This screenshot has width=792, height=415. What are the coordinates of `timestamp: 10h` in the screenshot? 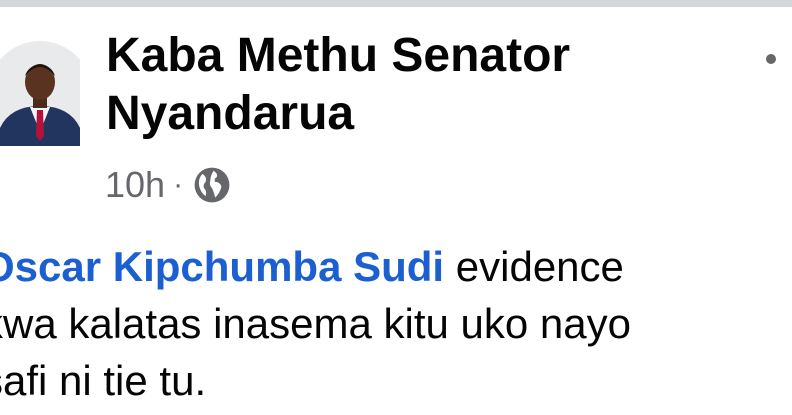 It's located at (135, 185).